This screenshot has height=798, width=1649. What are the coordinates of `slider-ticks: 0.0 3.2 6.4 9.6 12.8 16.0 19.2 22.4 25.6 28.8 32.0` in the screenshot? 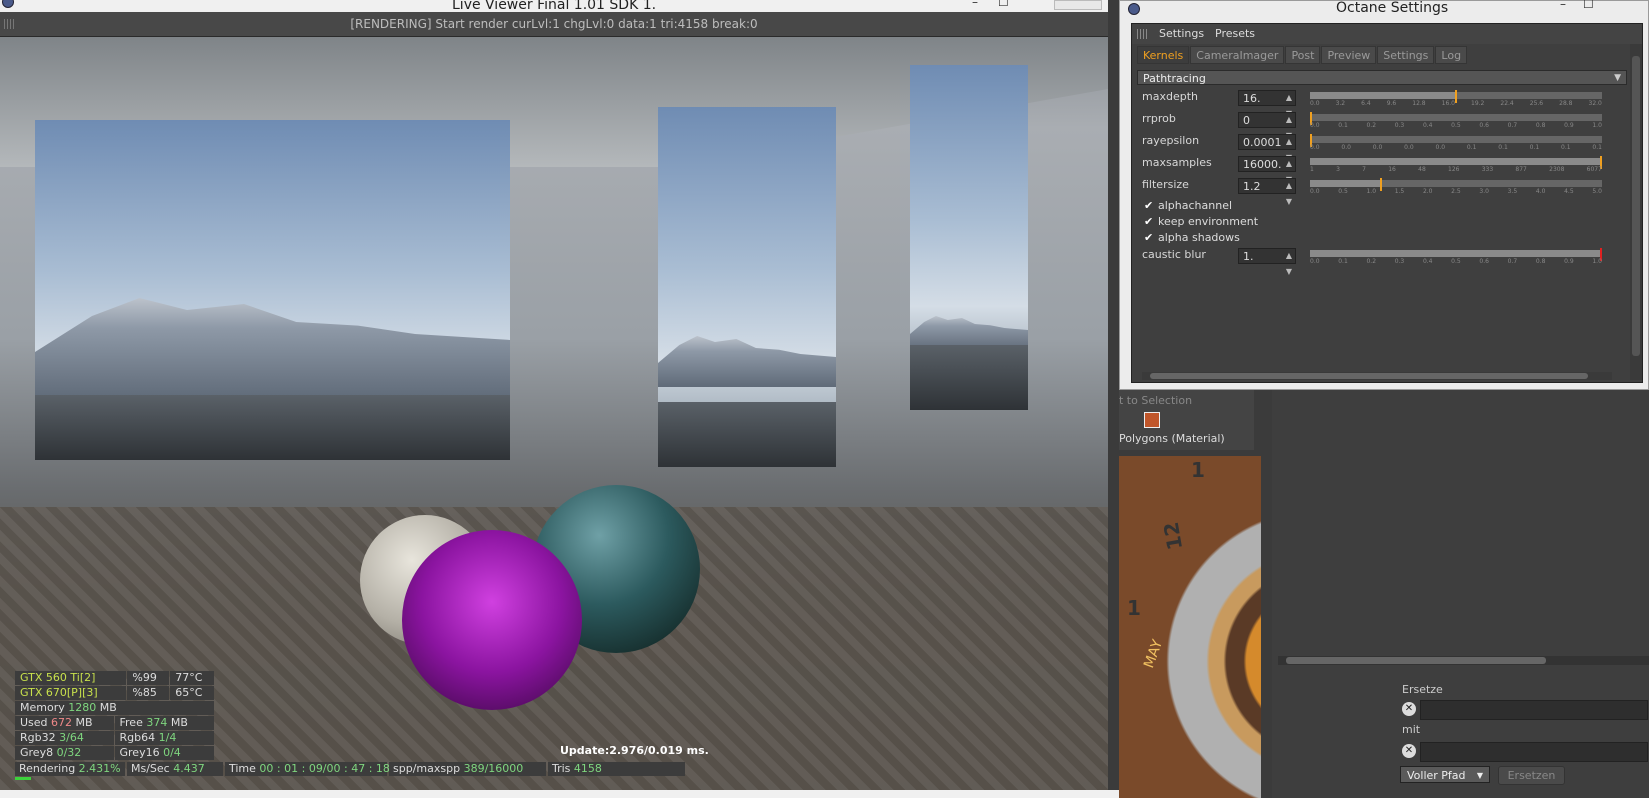 It's located at (1456, 103).